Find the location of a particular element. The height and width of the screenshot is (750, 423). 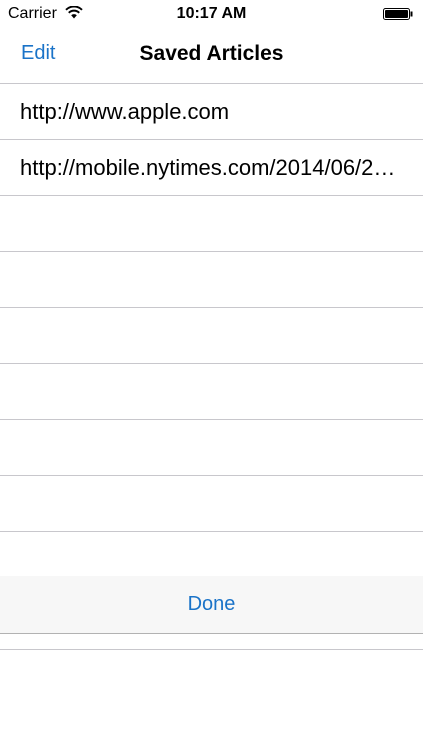

status-time: 10:17 AM is located at coordinates (211, 13).